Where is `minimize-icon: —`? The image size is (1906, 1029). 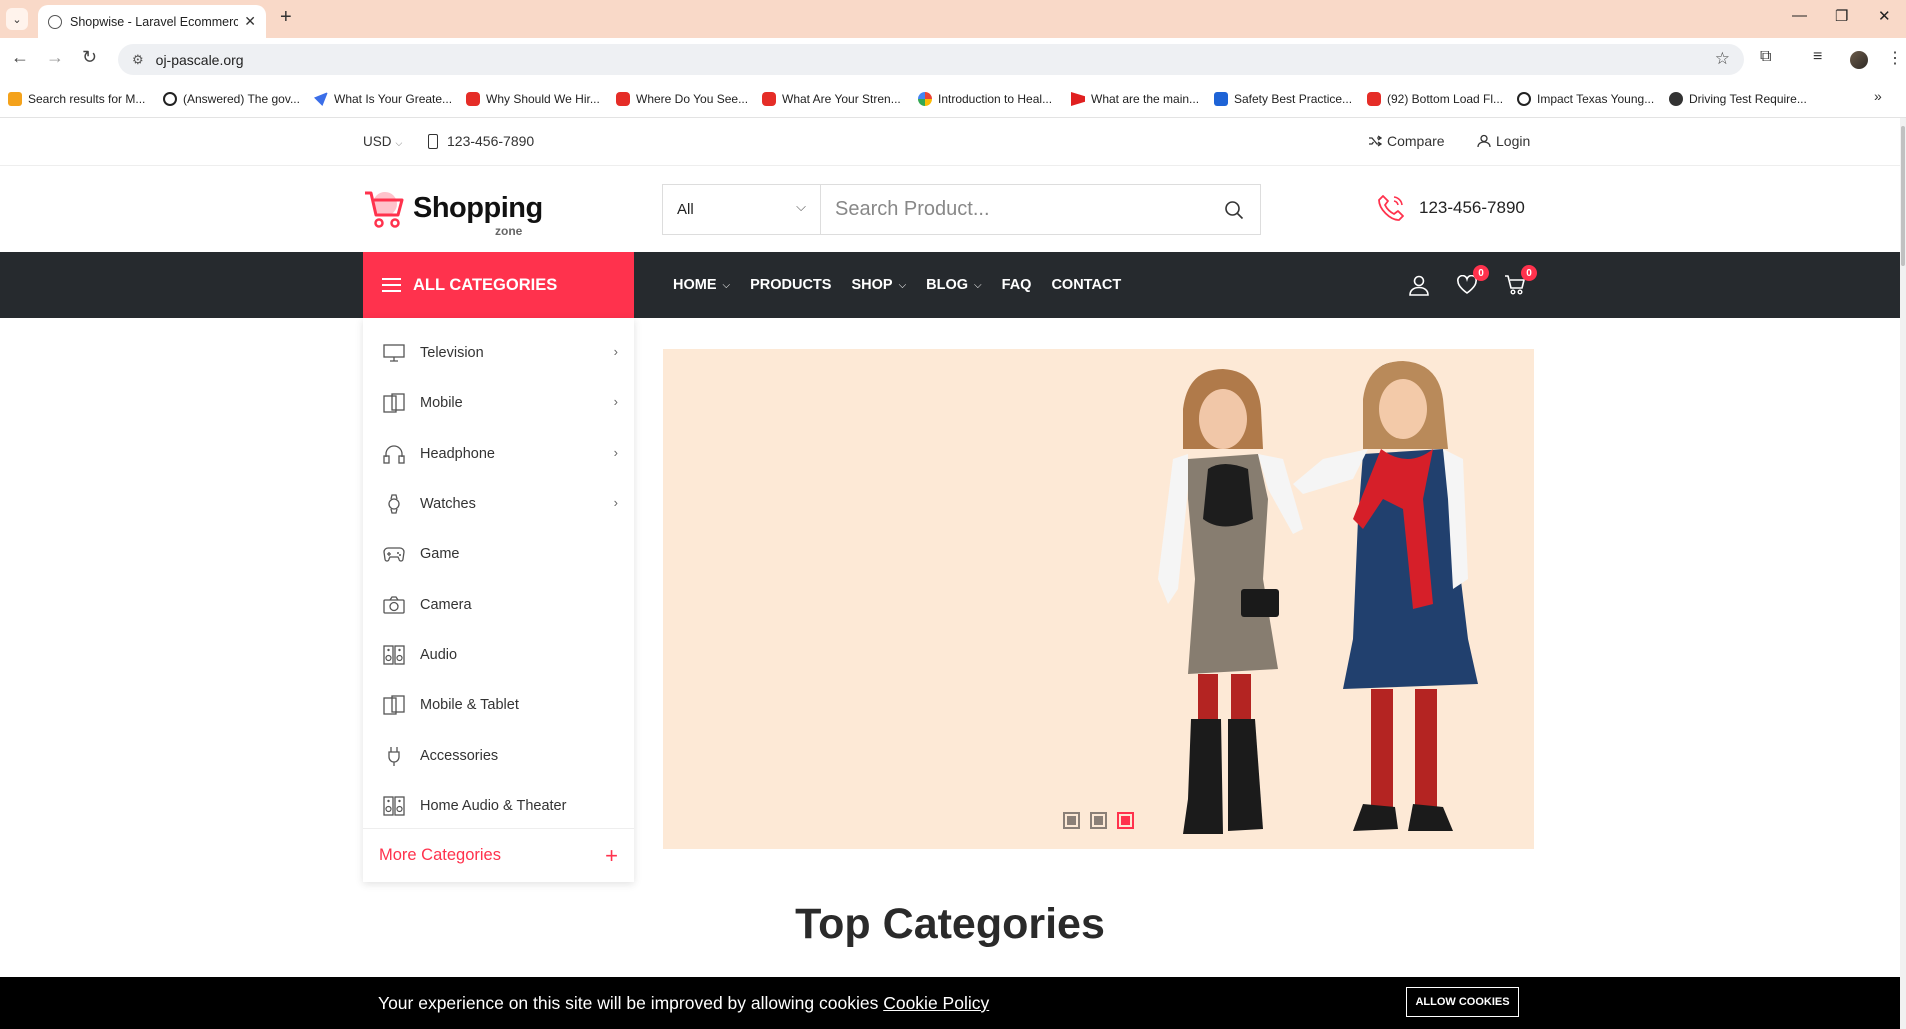 minimize-icon: — is located at coordinates (1799, 15).